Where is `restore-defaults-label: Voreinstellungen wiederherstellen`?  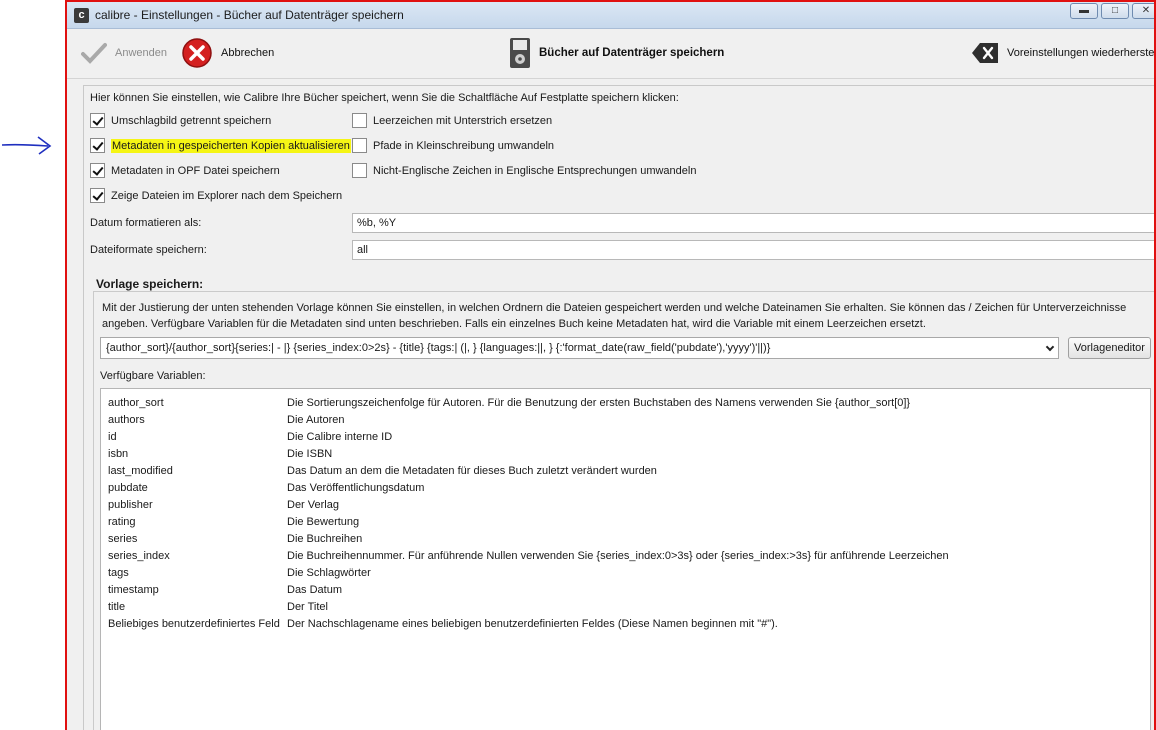
restore-defaults-label: Voreinstellungen wiederherstellen is located at coordinates (1081, 53).